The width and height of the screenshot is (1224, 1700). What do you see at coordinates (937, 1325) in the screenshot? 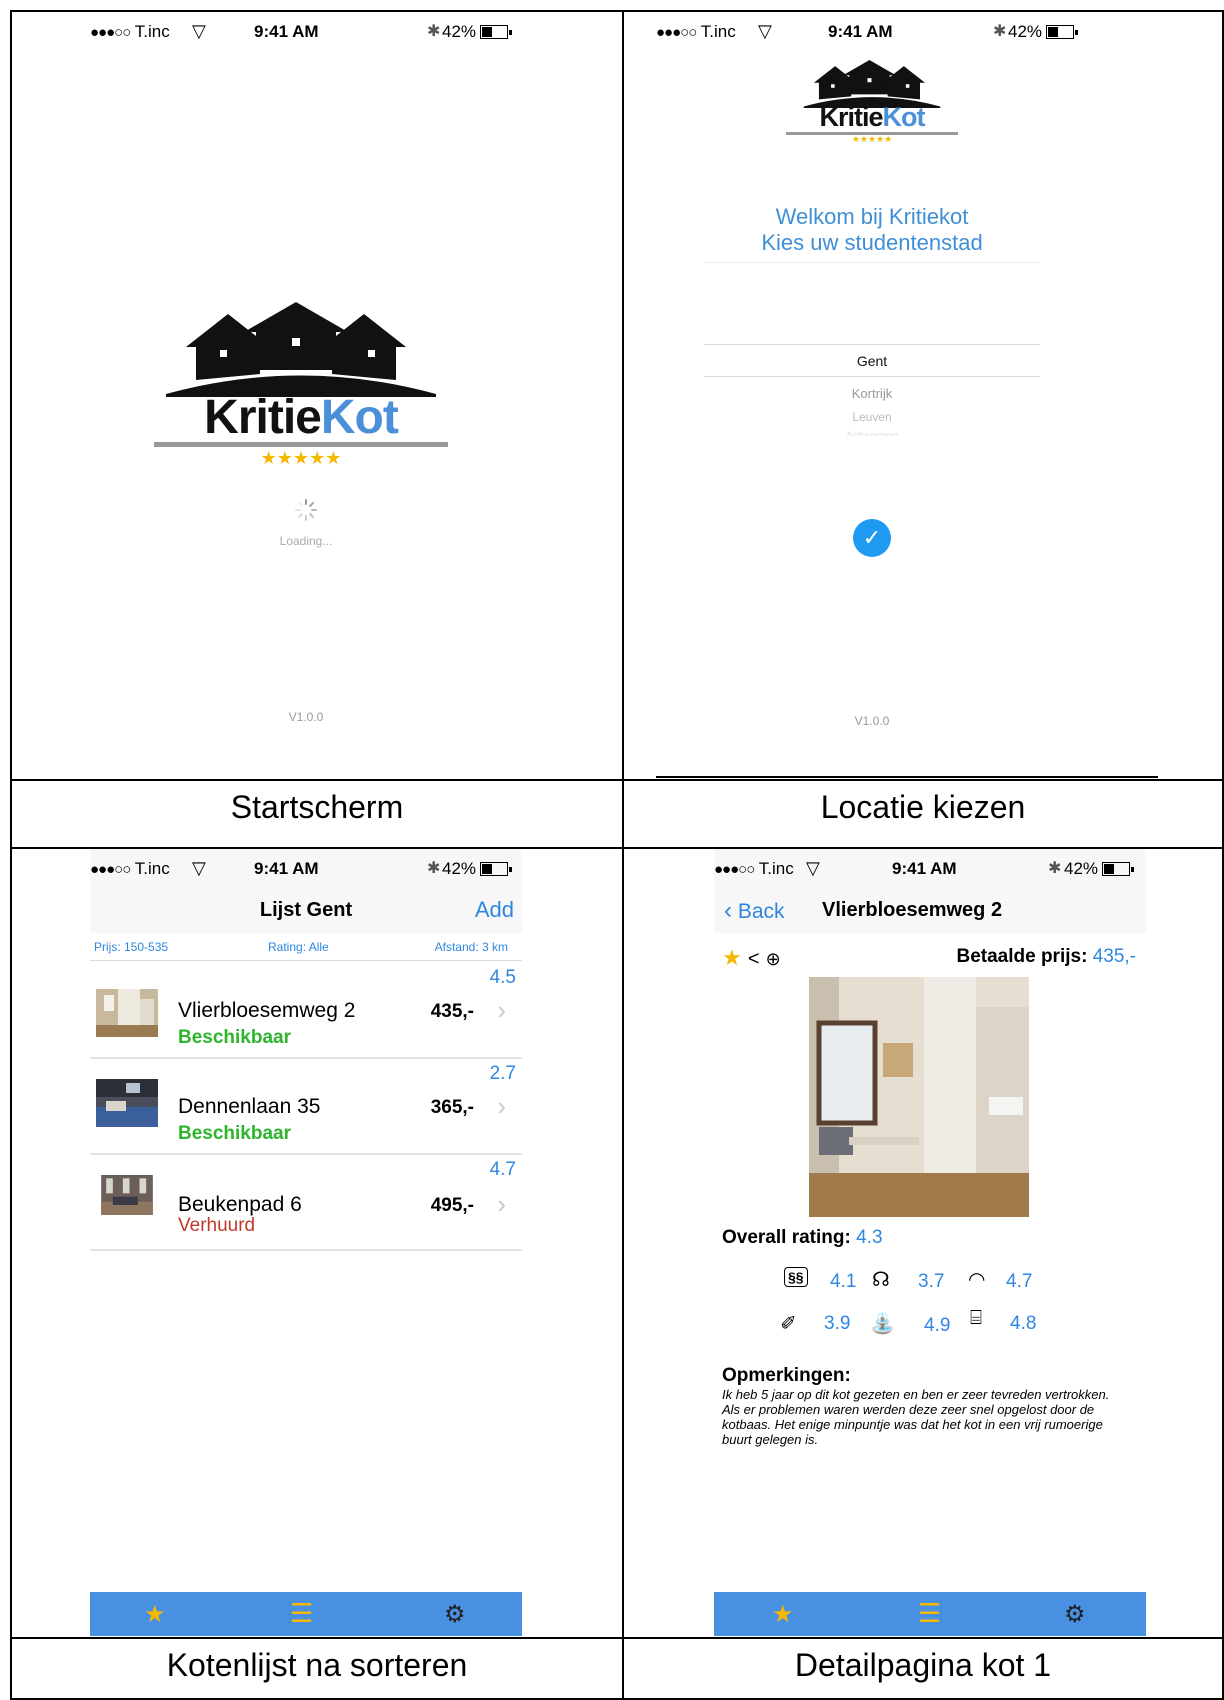
I see `sanitary-rating: 4.9` at bounding box center [937, 1325].